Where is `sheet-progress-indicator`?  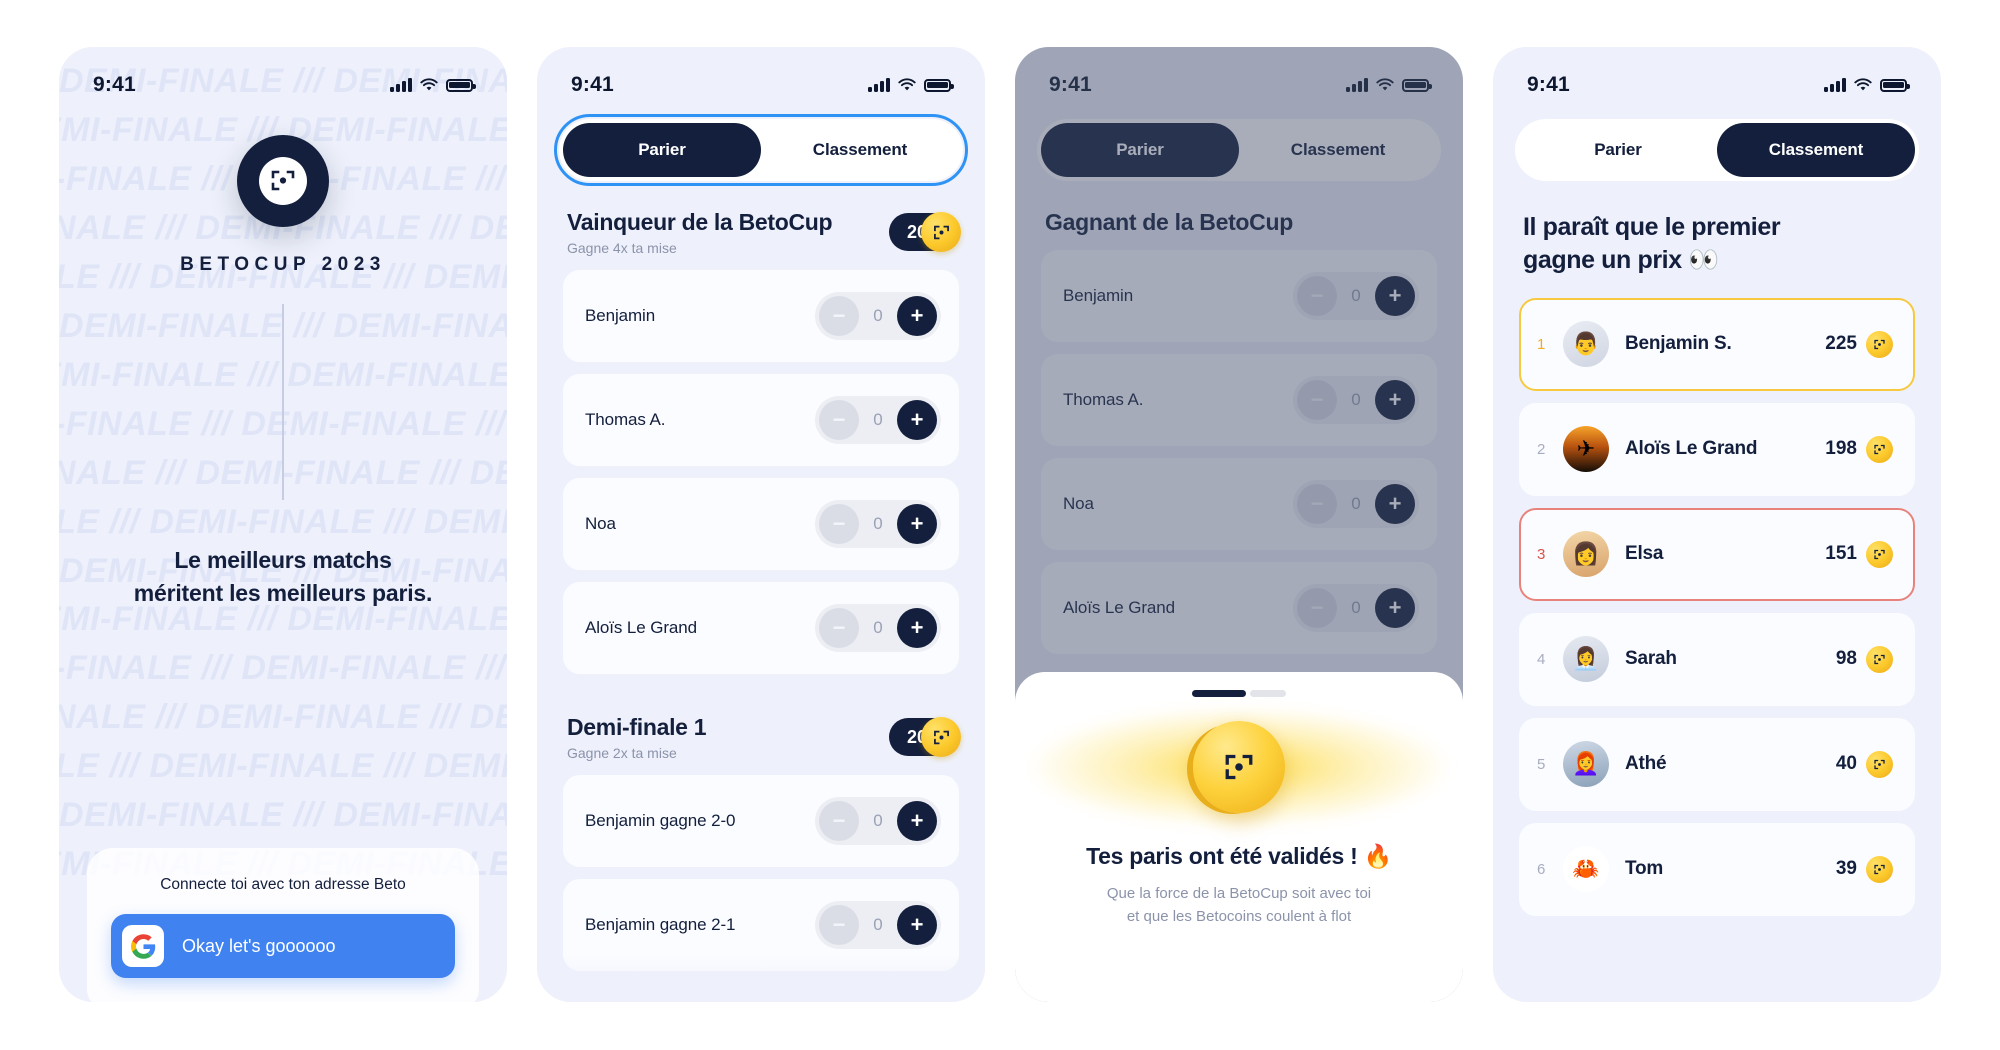
sheet-progress-indicator is located at coordinates (1239, 693).